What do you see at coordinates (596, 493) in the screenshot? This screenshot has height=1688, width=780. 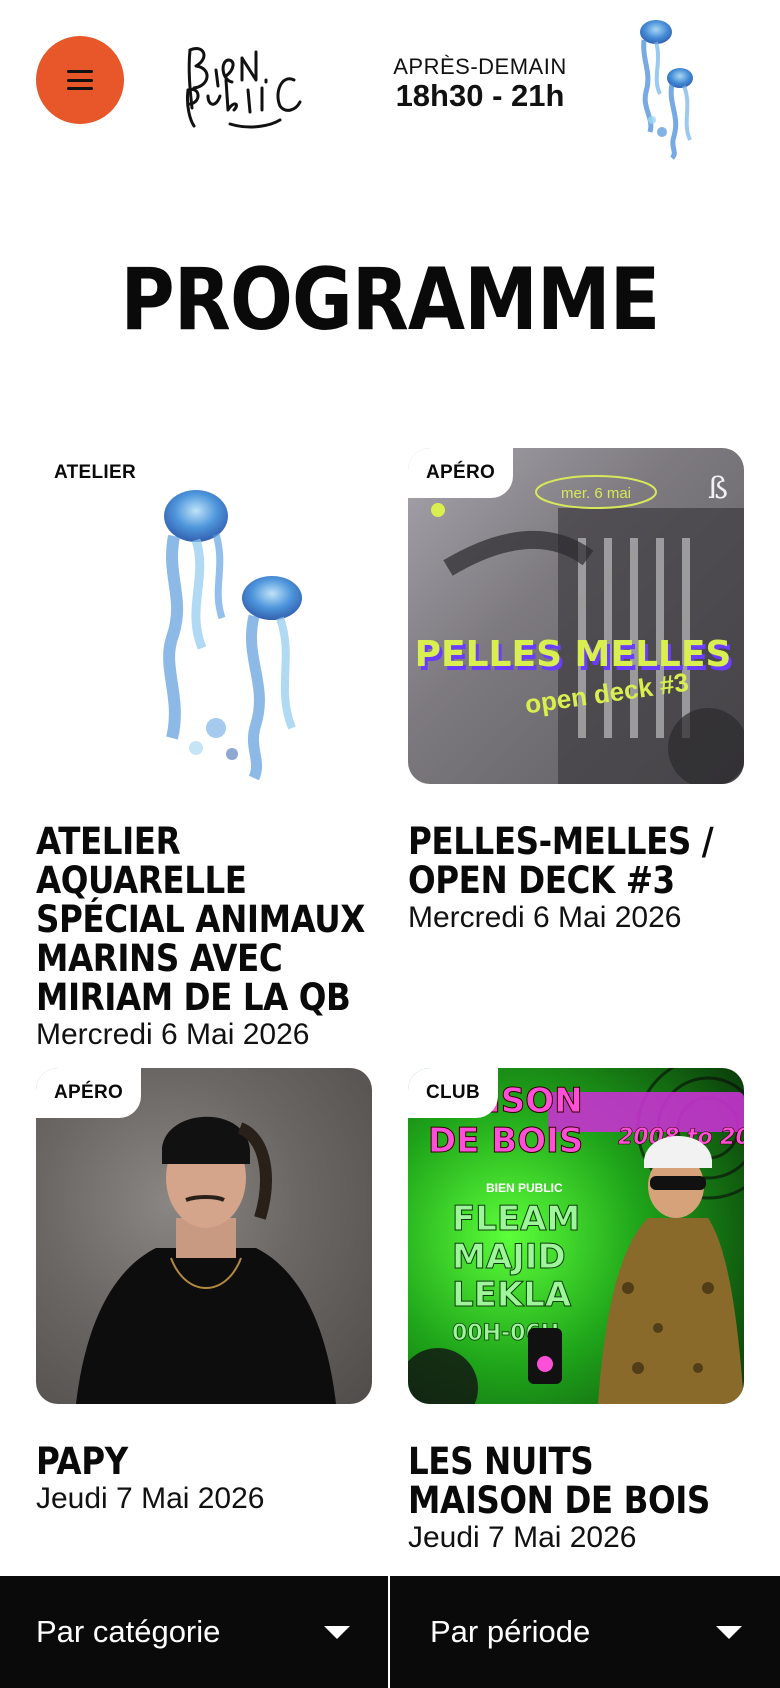 I see `poster-badge: mer. 6 mai` at bounding box center [596, 493].